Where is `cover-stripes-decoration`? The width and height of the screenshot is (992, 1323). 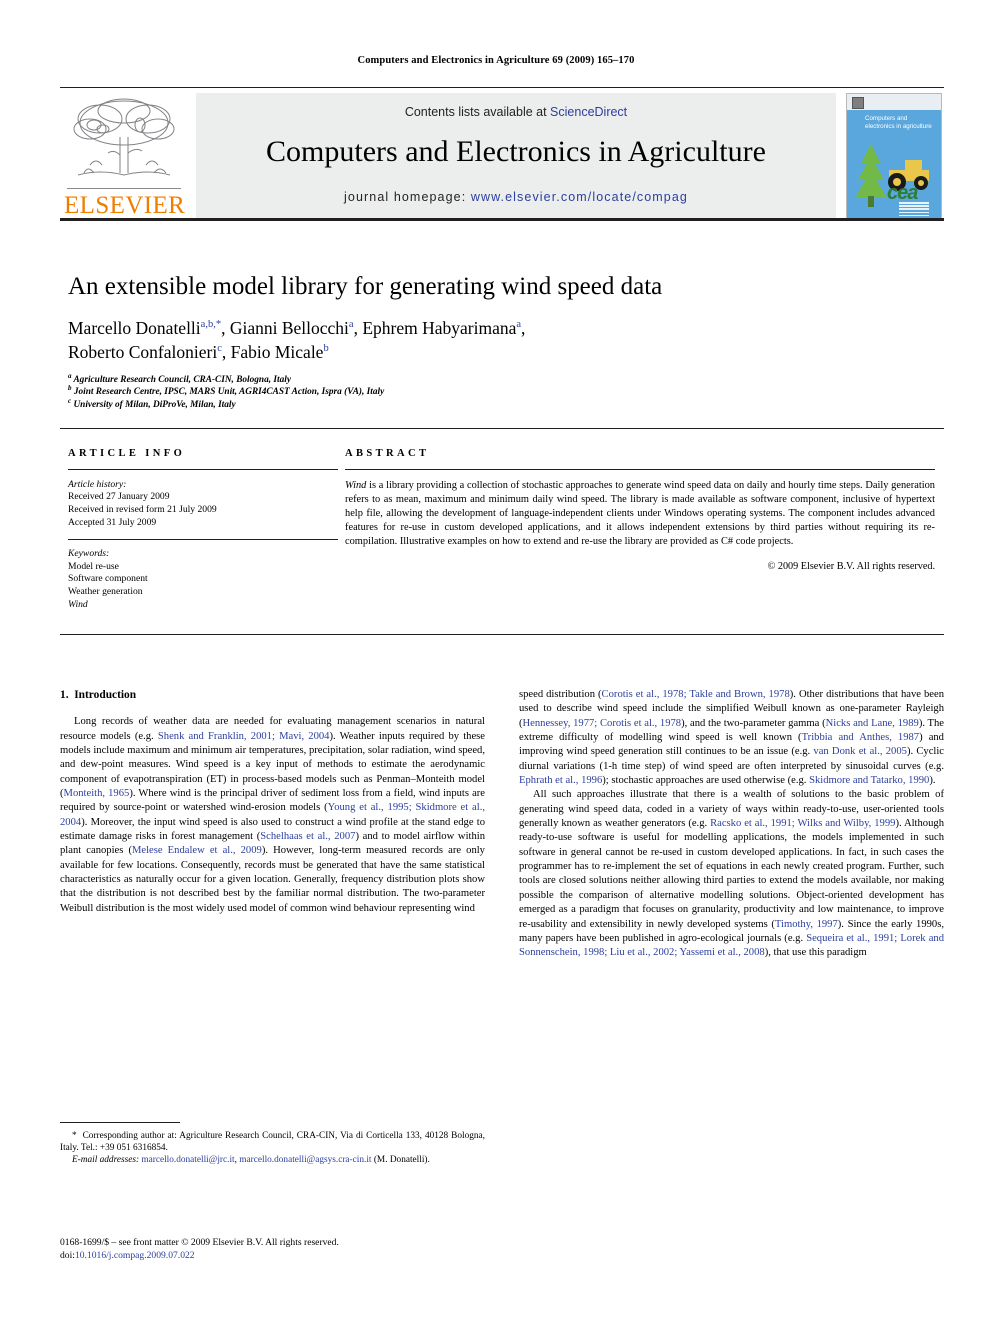 cover-stripes-decoration is located at coordinates (914, 209).